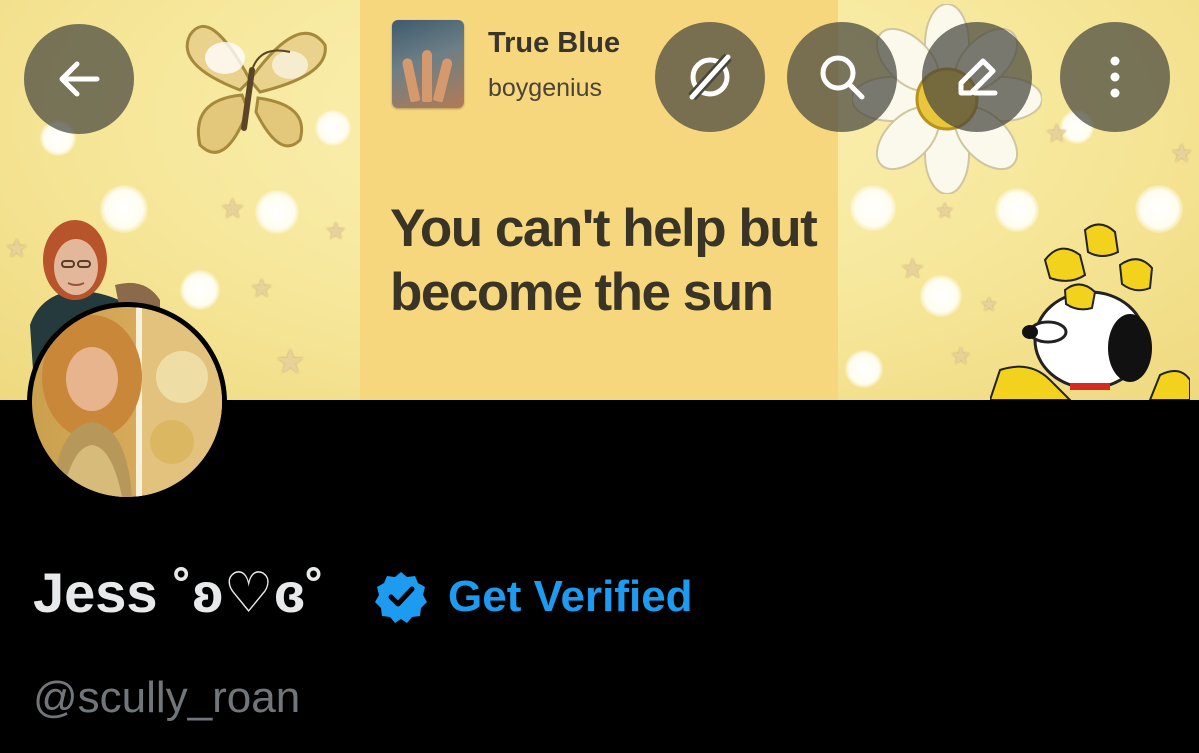 The width and height of the screenshot is (1199, 753). I want to click on arrow-left-icon, so click(79, 79).